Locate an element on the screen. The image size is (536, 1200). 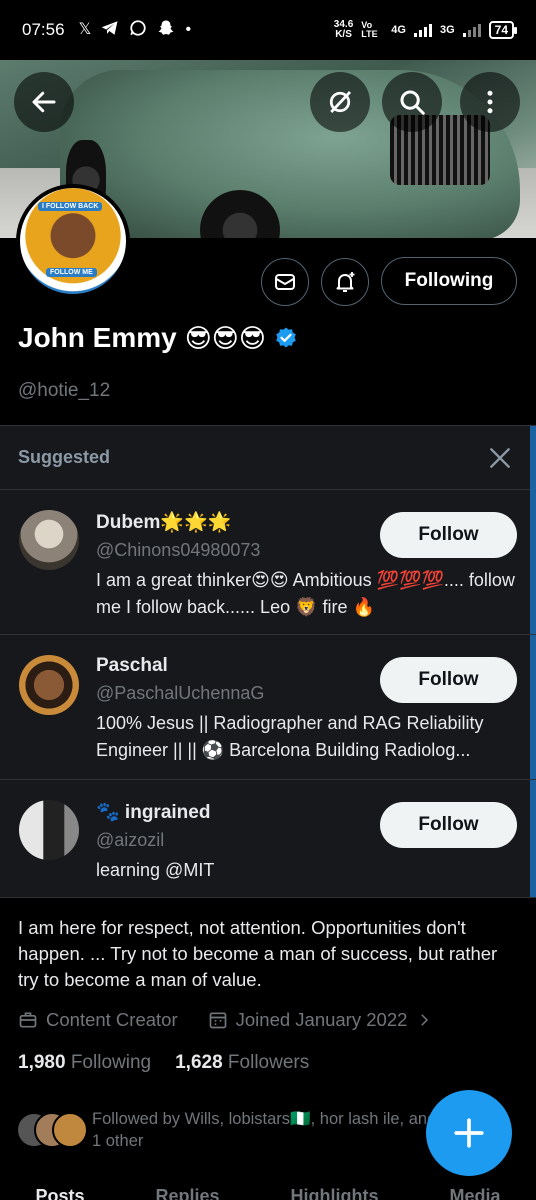
more-options-button is located at coordinates (490, 102).